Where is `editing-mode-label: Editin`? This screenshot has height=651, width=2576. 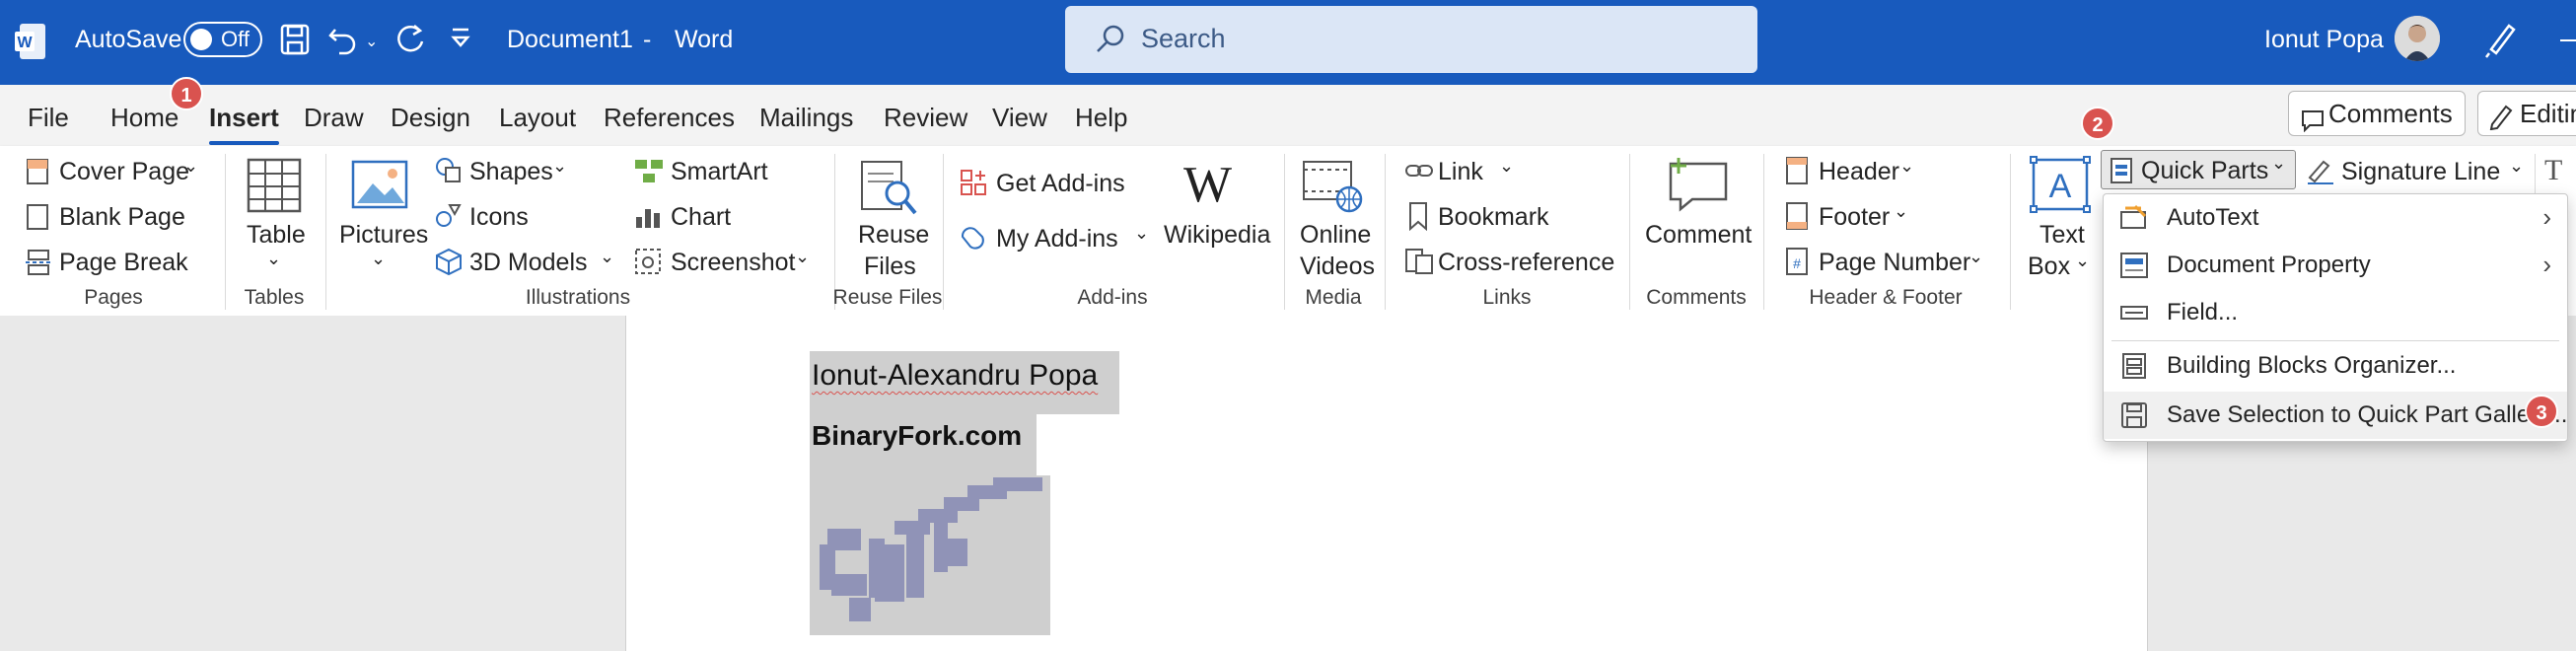 editing-mode-label: Editin is located at coordinates (2548, 114).